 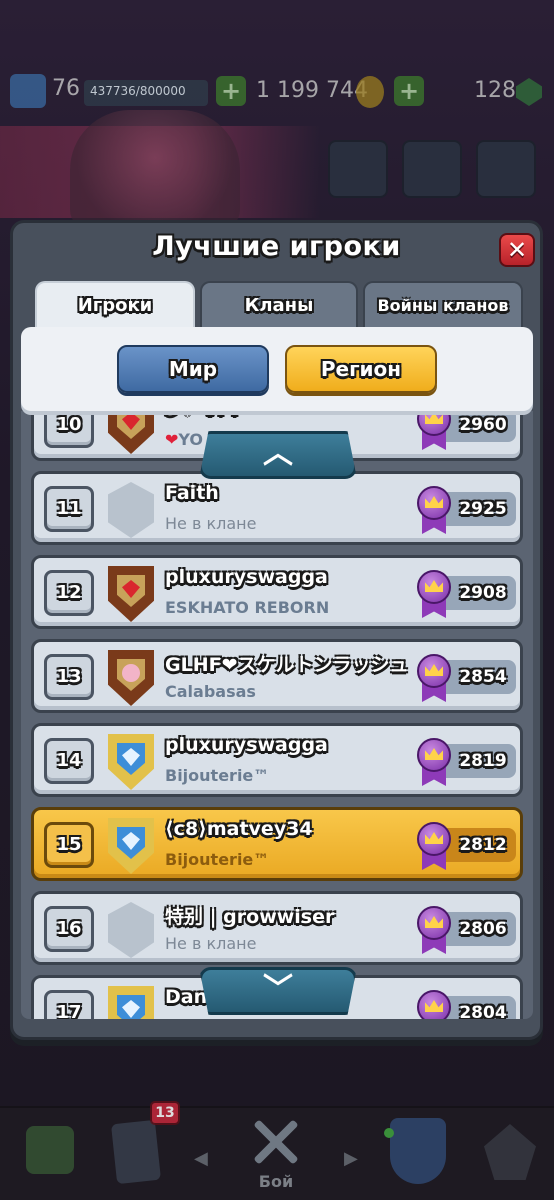 What do you see at coordinates (506, 169) in the screenshot?
I see `menu-button` at bounding box center [506, 169].